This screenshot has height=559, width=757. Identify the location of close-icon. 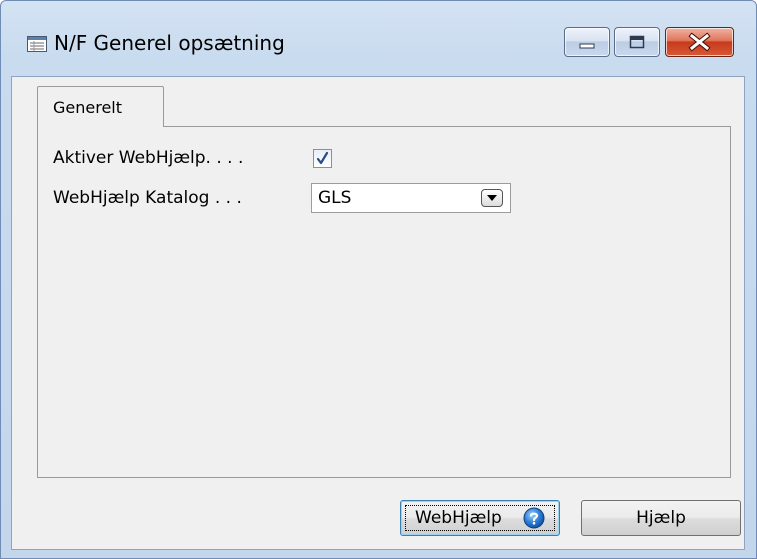
(699, 42).